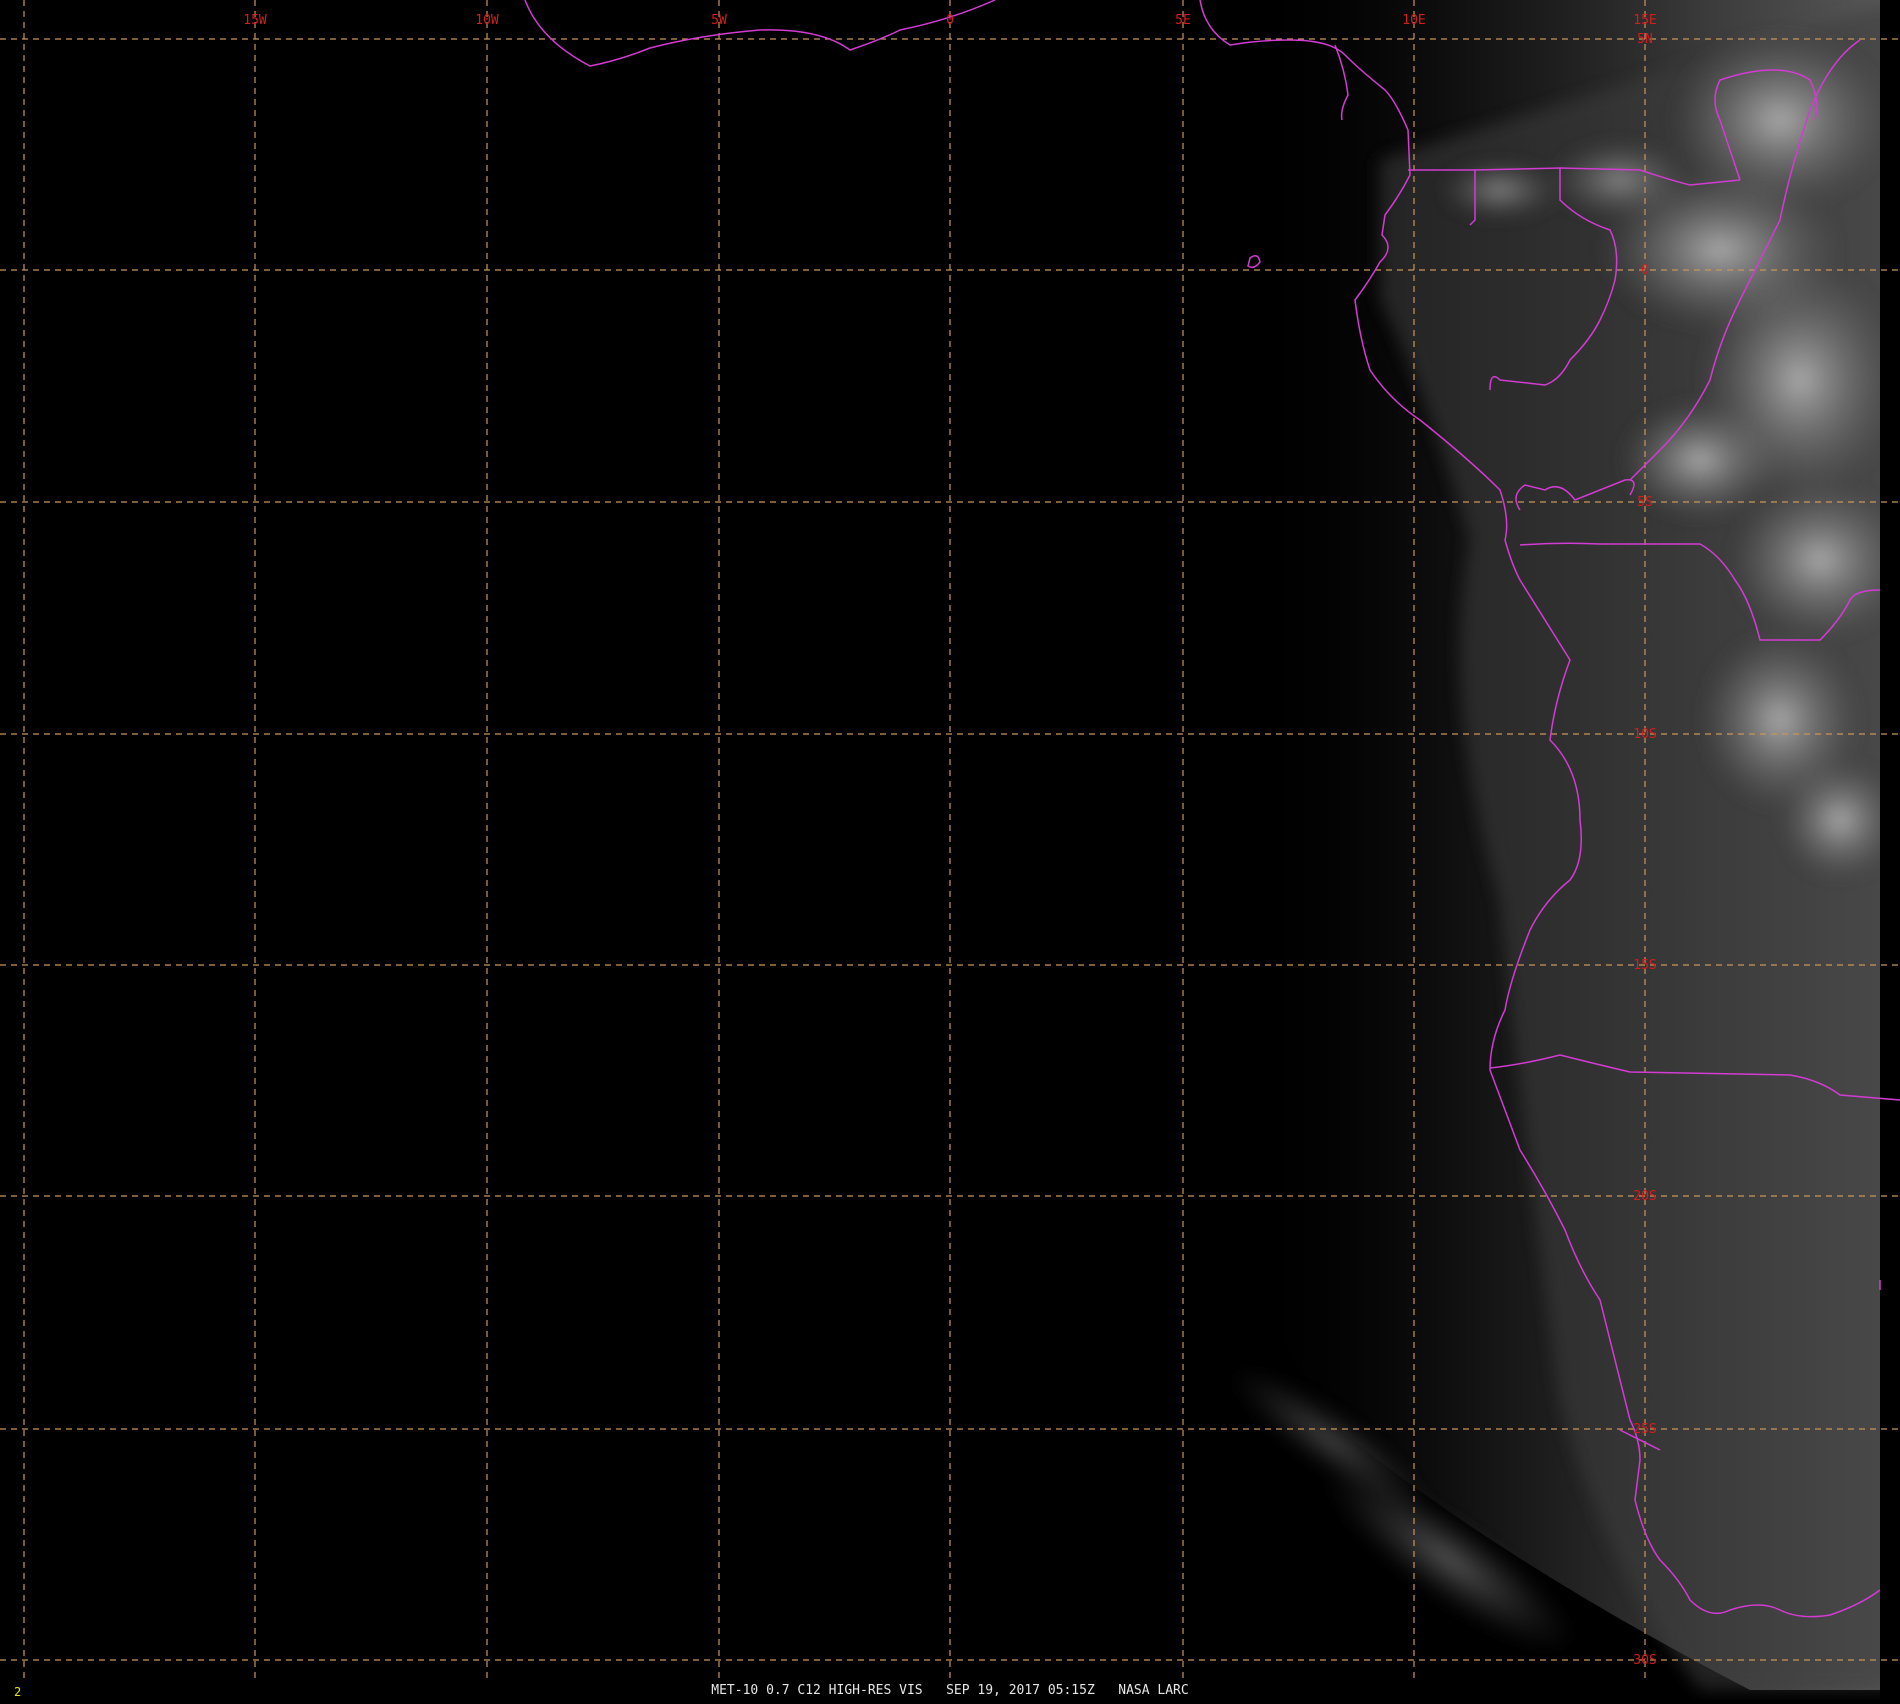 The width and height of the screenshot is (1900, 1704). What do you see at coordinates (17, 1692) in the screenshot?
I see `frame-number: 2` at bounding box center [17, 1692].